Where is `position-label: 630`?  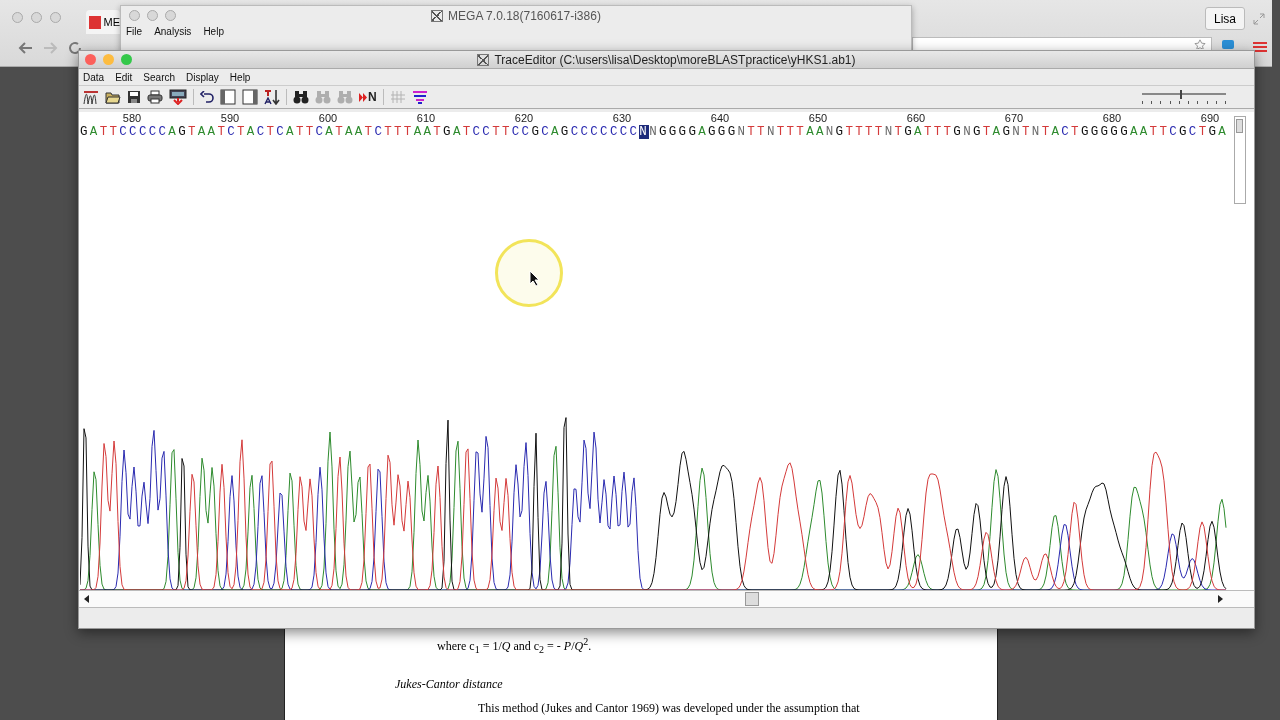
position-label: 630 is located at coordinates (622, 118).